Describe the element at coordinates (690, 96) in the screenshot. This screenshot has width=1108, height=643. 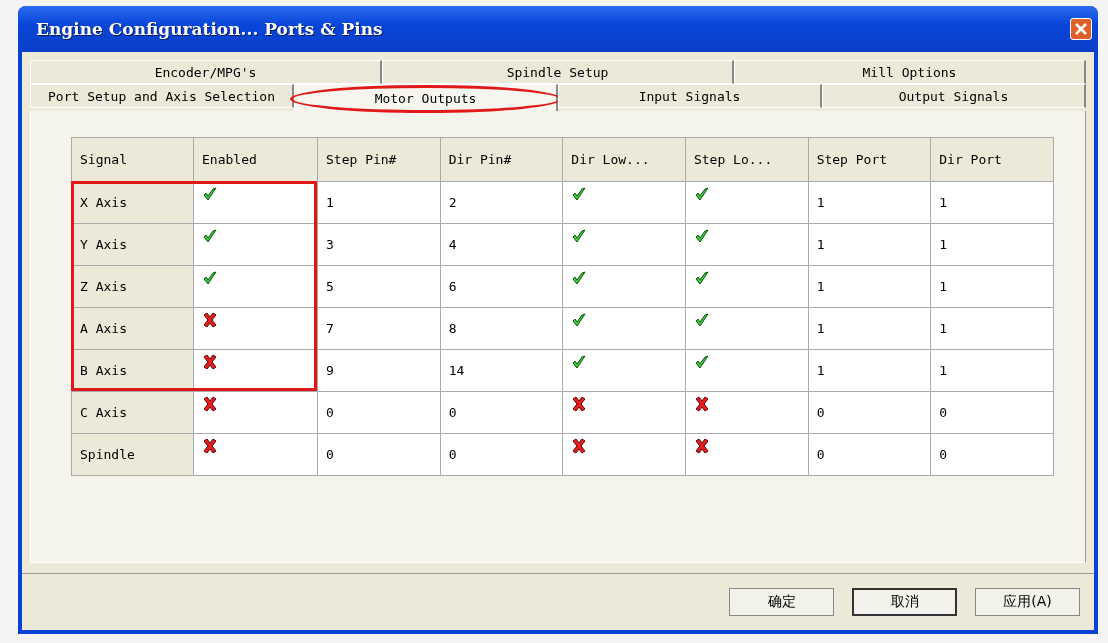
I see `tab: Input Signals` at that location.